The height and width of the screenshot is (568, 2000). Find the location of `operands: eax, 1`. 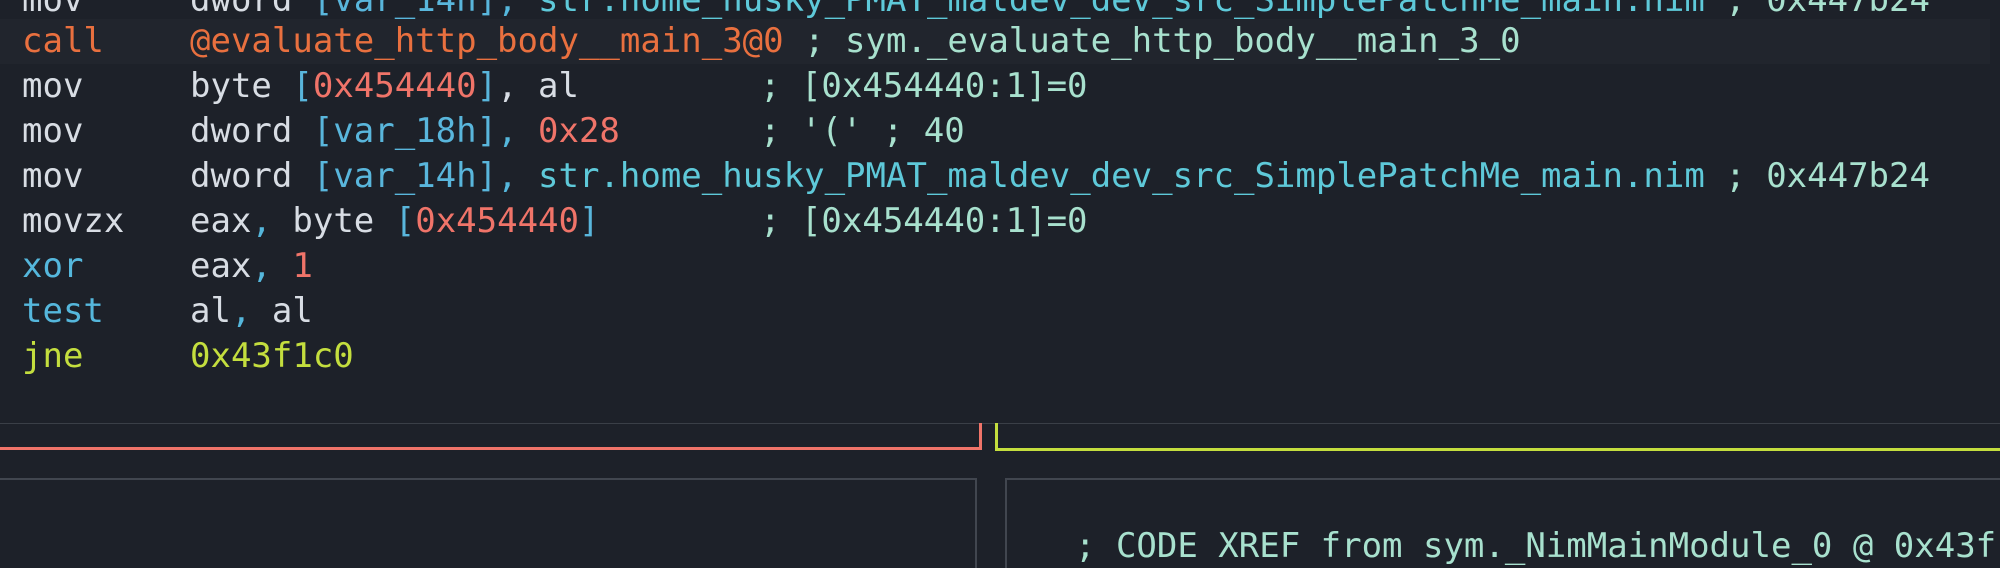

operands: eax, 1 is located at coordinates (251, 266).